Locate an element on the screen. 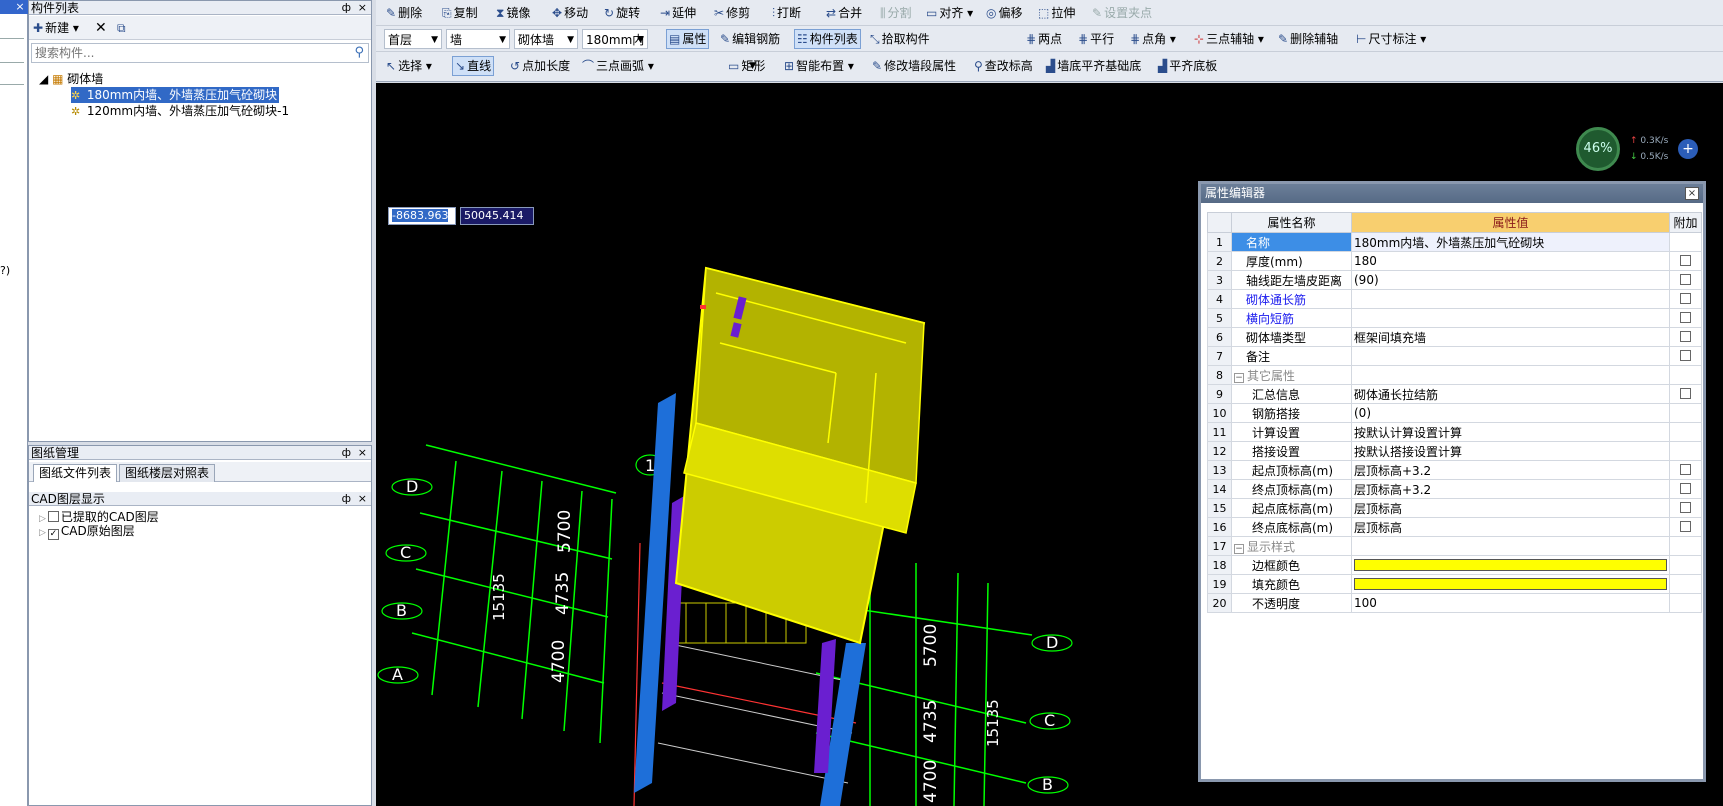 The width and height of the screenshot is (1723, 806). property-row: 16 终点底标高(m) 层顶标高 is located at coordinates (1454, 527).